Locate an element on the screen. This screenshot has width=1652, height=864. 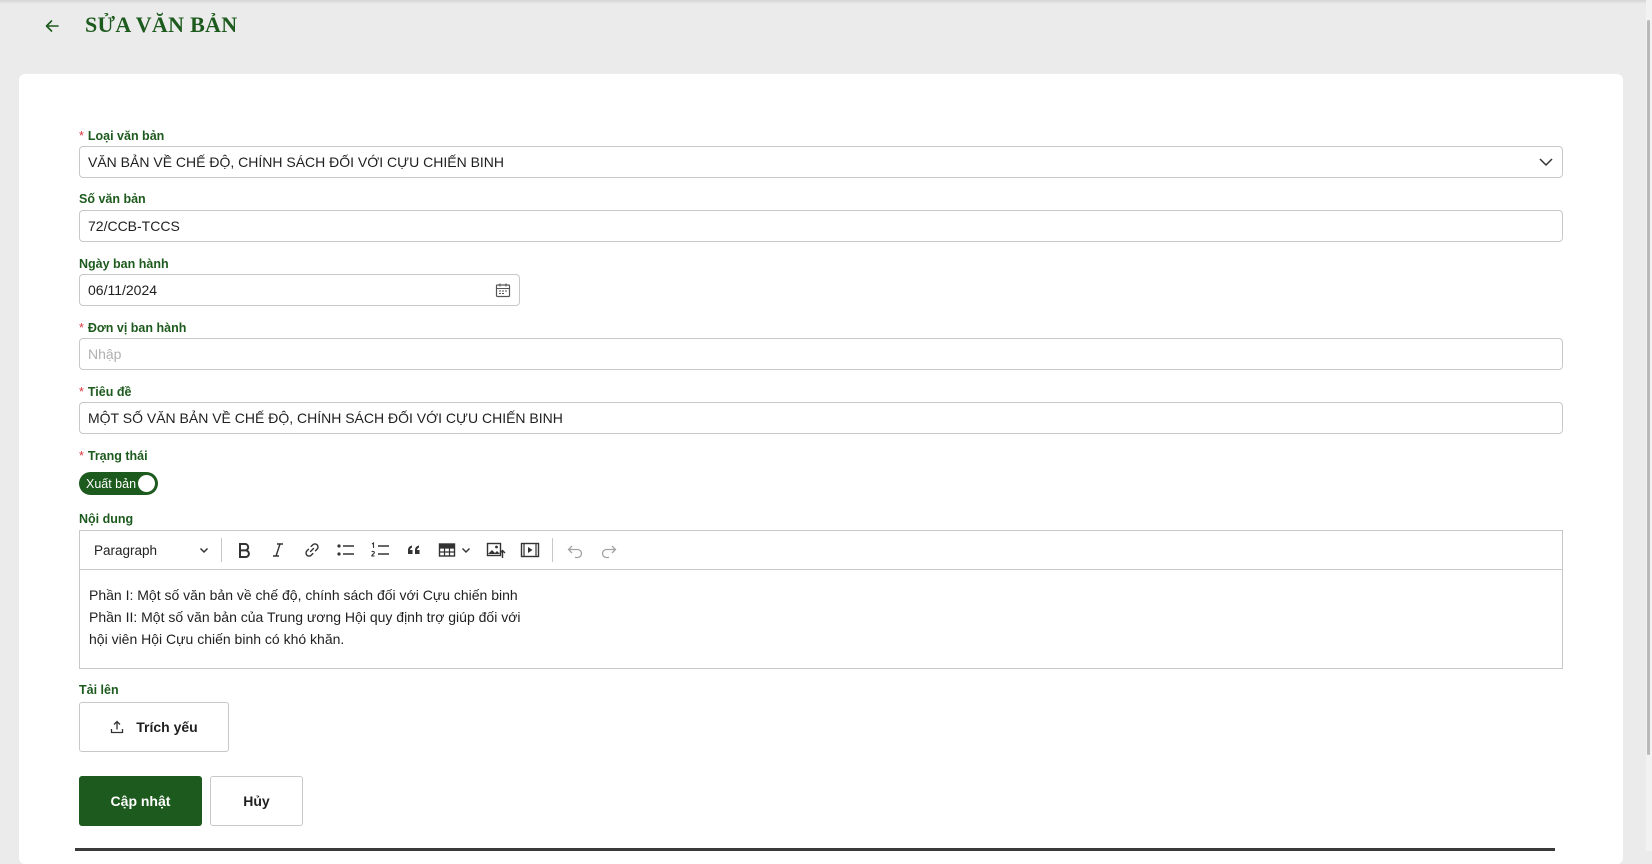
status-label: * Trạng thái is located at coordinates (113, 456).